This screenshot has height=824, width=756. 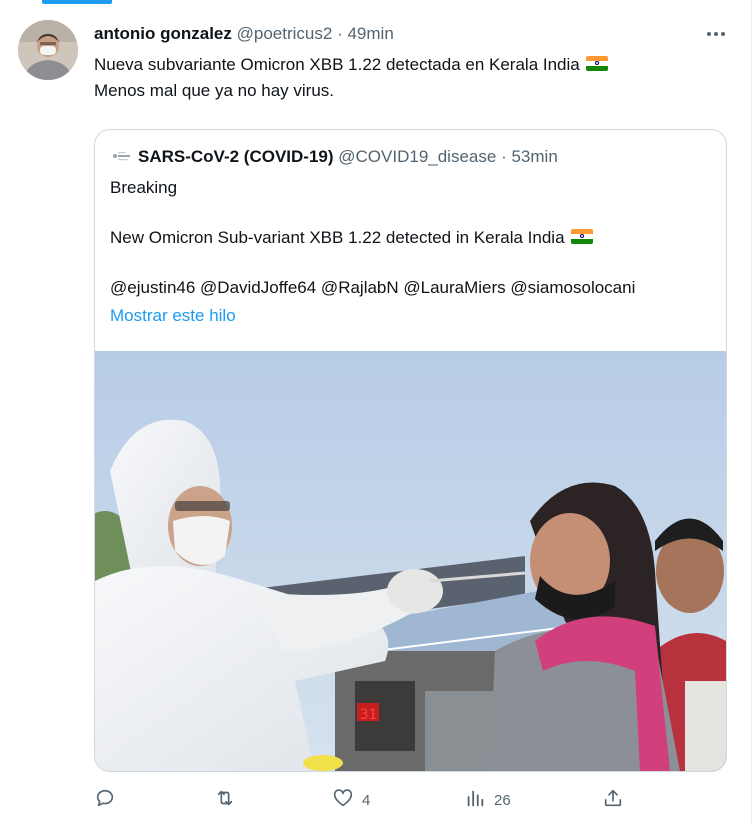 What do you see at coordinates (417, 156) in the screenshot?
I see `quoted-author-handle: @COVID19_disease` at bounding box center [417, 156].